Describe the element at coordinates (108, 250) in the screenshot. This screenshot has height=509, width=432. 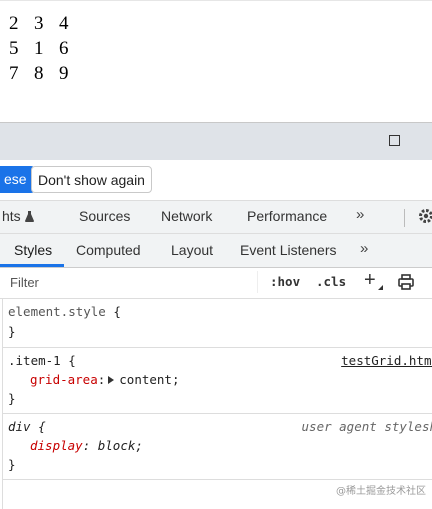
I see `tab-computed: Computed` at that location.